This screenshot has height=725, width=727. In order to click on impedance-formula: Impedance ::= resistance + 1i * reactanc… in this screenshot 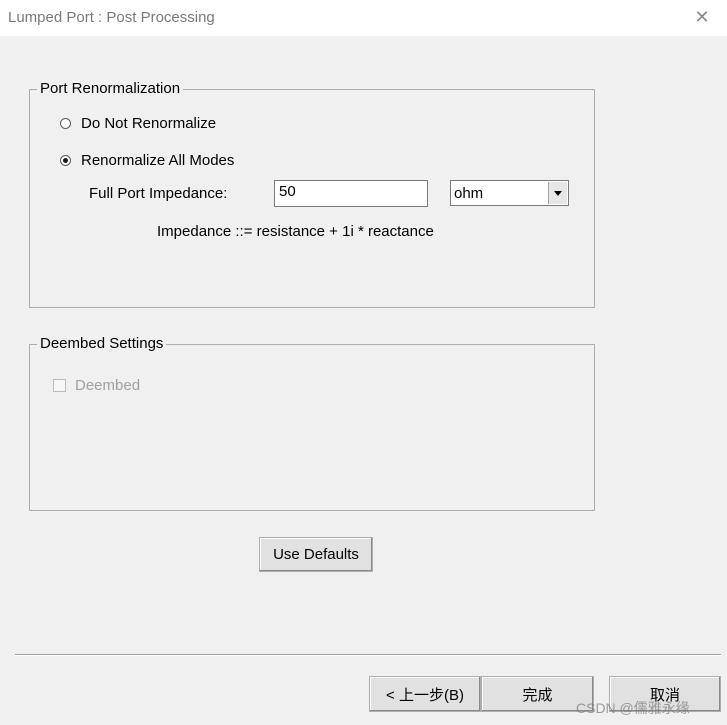, I will do `click(295, 231)`.